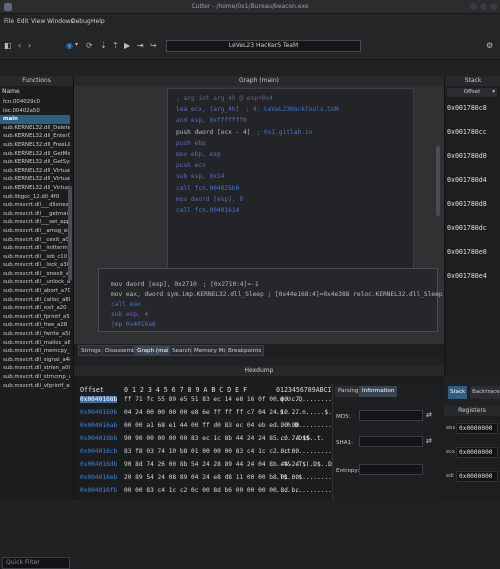 This screenshot has height=569, width=500. What do you see at coordinates (489, 45) in the screenshot?
I see `settings-icon: ⚙` at bounding box center [489, 45].